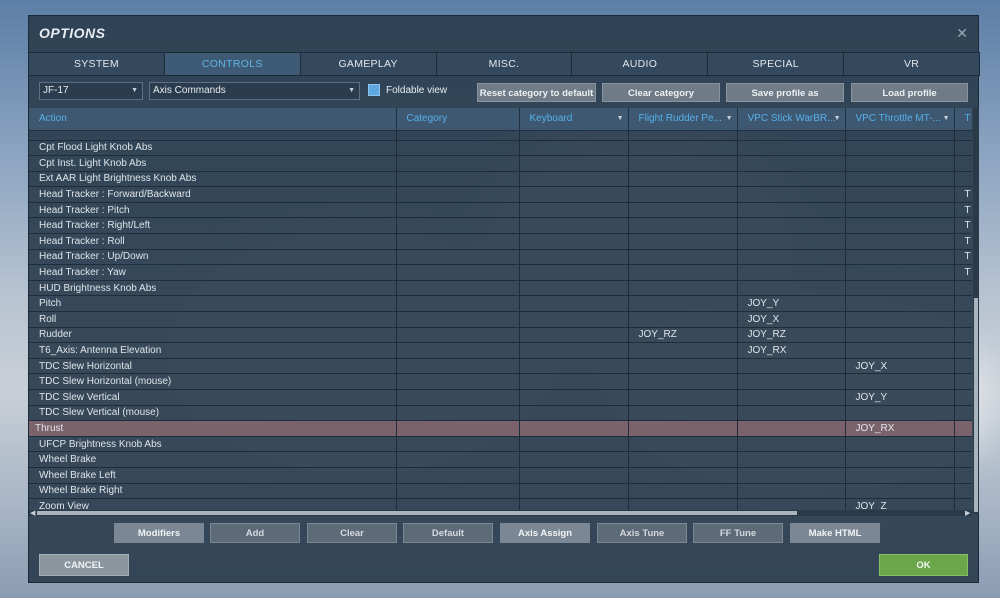  Describe the element at coordinates (536, 92) in the screenshot. I see `reset-category-button: Reset category to default` at that location.